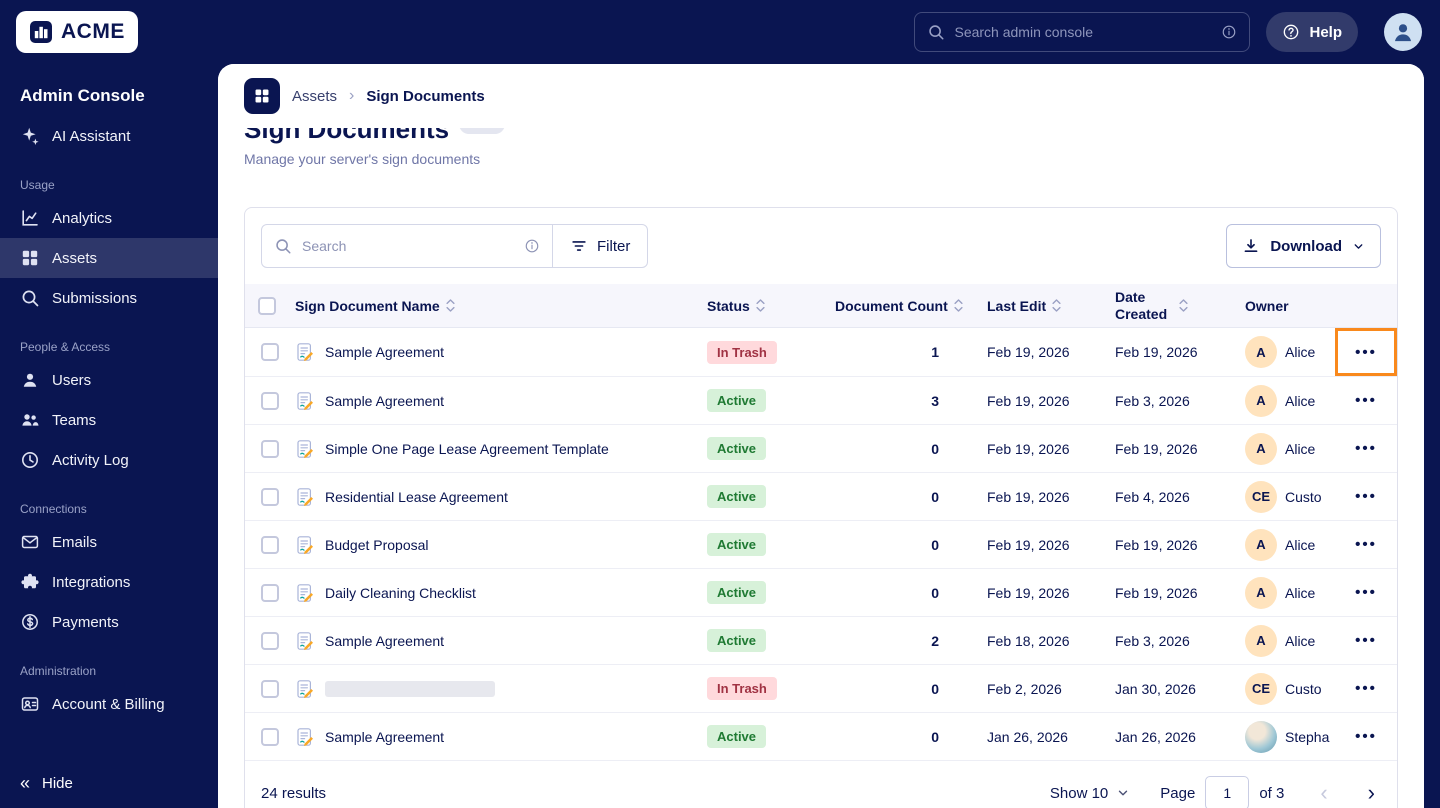  I want to click on download-button: Download, so click(1303, 246).